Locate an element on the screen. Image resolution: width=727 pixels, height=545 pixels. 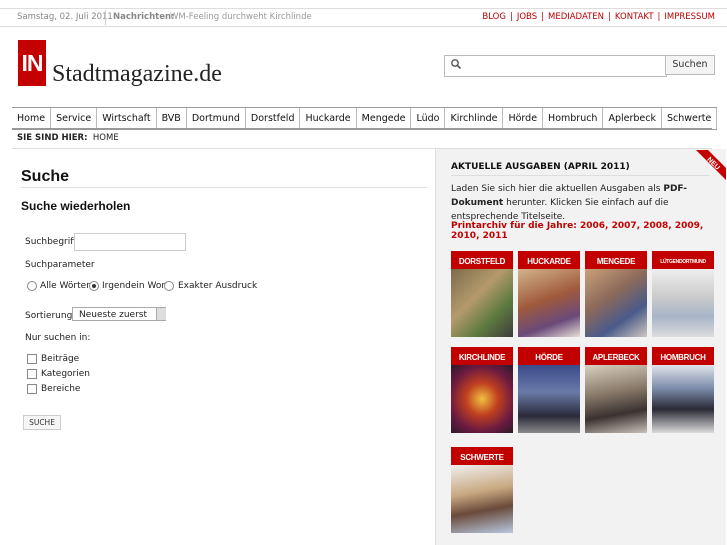
nav-item-dorstfeld: Dorstfeld is located at coordinates (273, 118).